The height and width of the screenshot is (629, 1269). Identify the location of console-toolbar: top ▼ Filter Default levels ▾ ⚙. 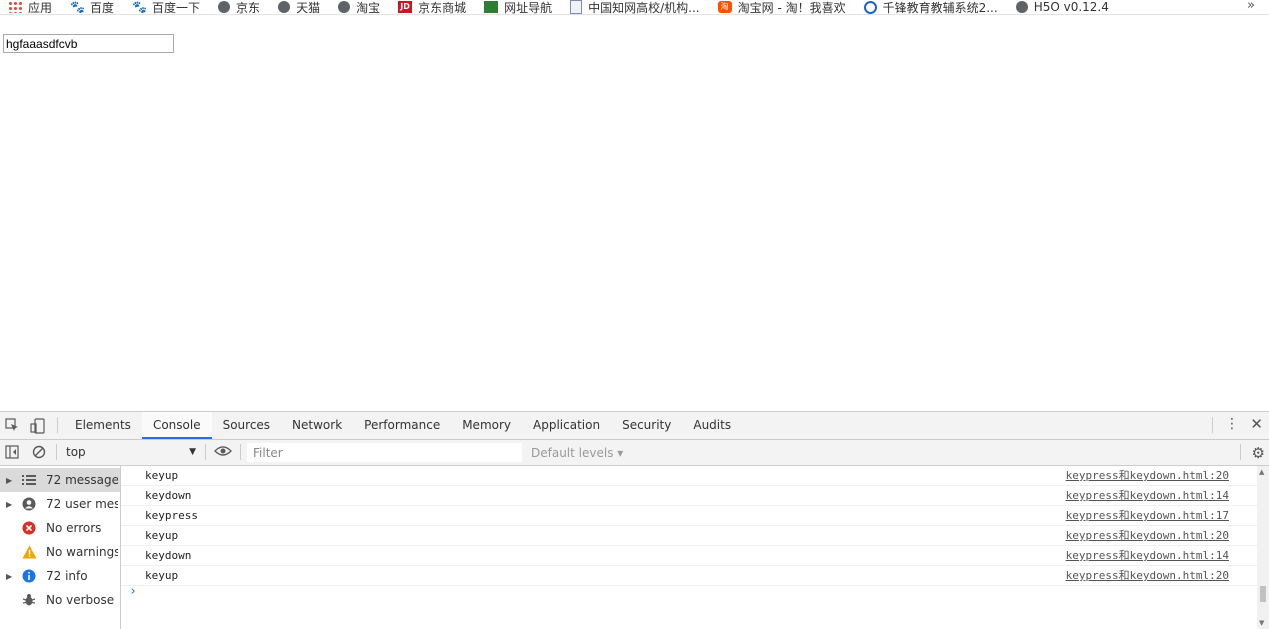
(634, 453).